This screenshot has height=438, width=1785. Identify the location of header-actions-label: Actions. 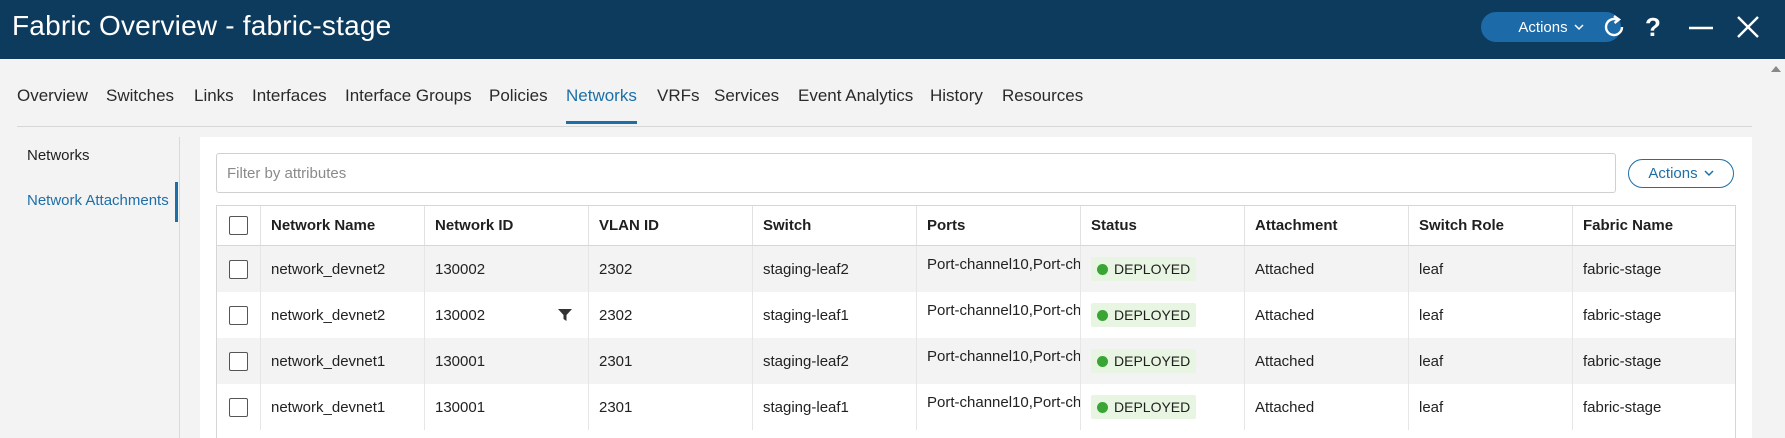
(1543, 27).